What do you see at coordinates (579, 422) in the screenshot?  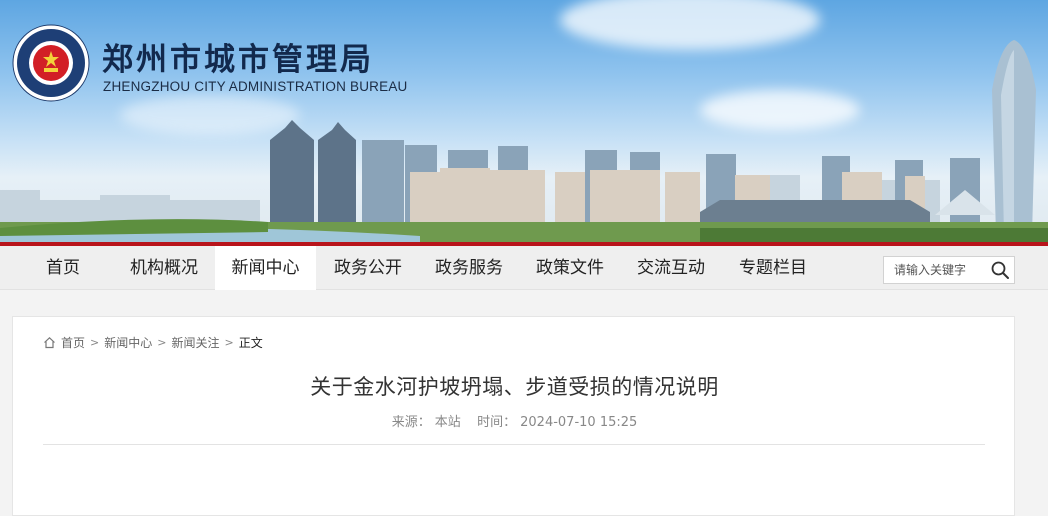 I see `time-value: 2024-07-10 15:25` at bounding box center [579, 422].